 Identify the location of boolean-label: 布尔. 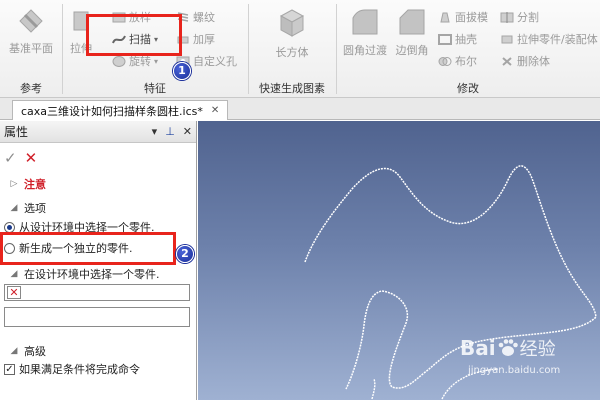
(466, 61).